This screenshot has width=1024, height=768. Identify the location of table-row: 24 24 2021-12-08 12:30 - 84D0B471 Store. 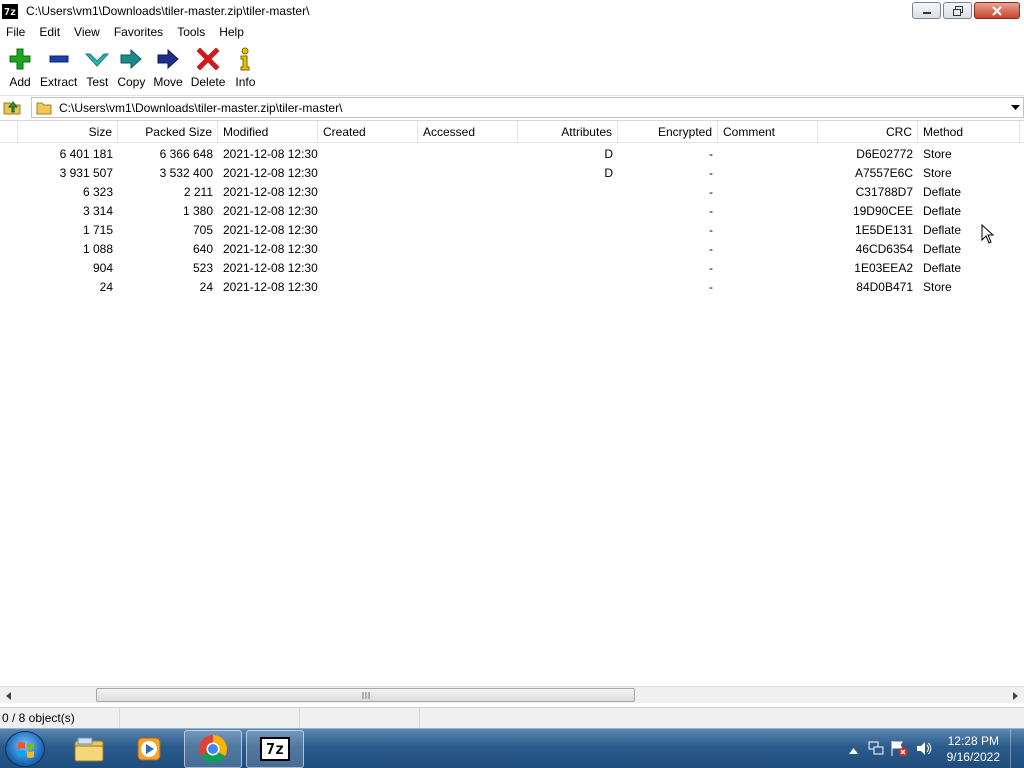
(512, 287).